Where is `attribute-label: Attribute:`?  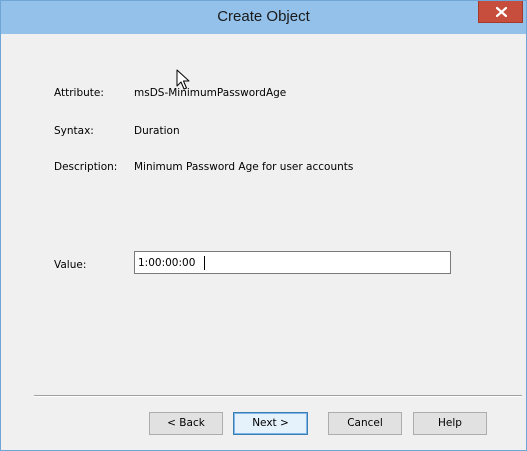
attribute-label: Attribute: is located at coordinates (79, 93).